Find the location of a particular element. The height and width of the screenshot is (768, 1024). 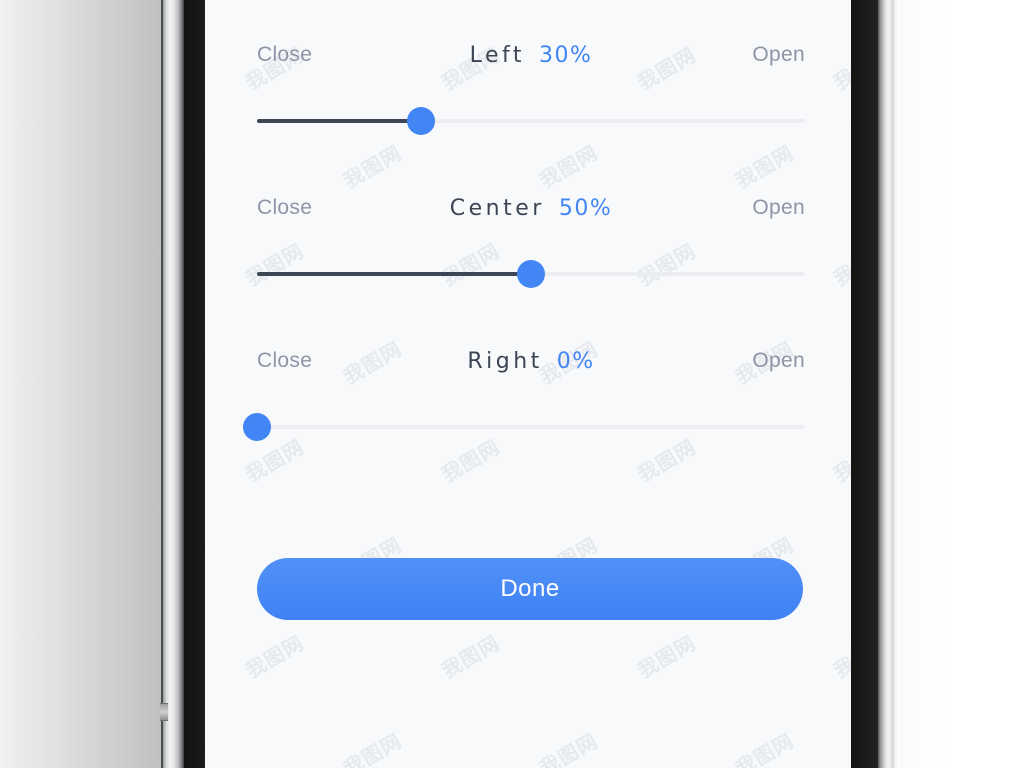

slider-header: Close Right 0% Open is located at coordinates (531, 361).